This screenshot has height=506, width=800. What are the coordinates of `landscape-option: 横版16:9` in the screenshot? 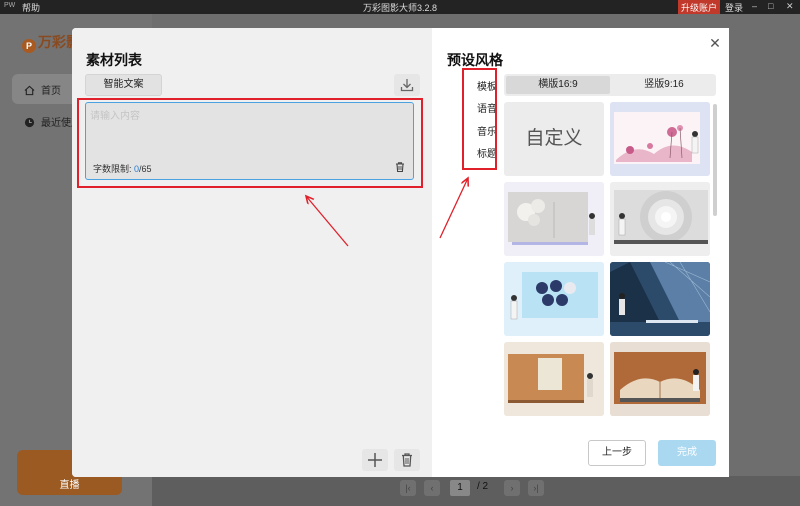 It's located at (558, 85).